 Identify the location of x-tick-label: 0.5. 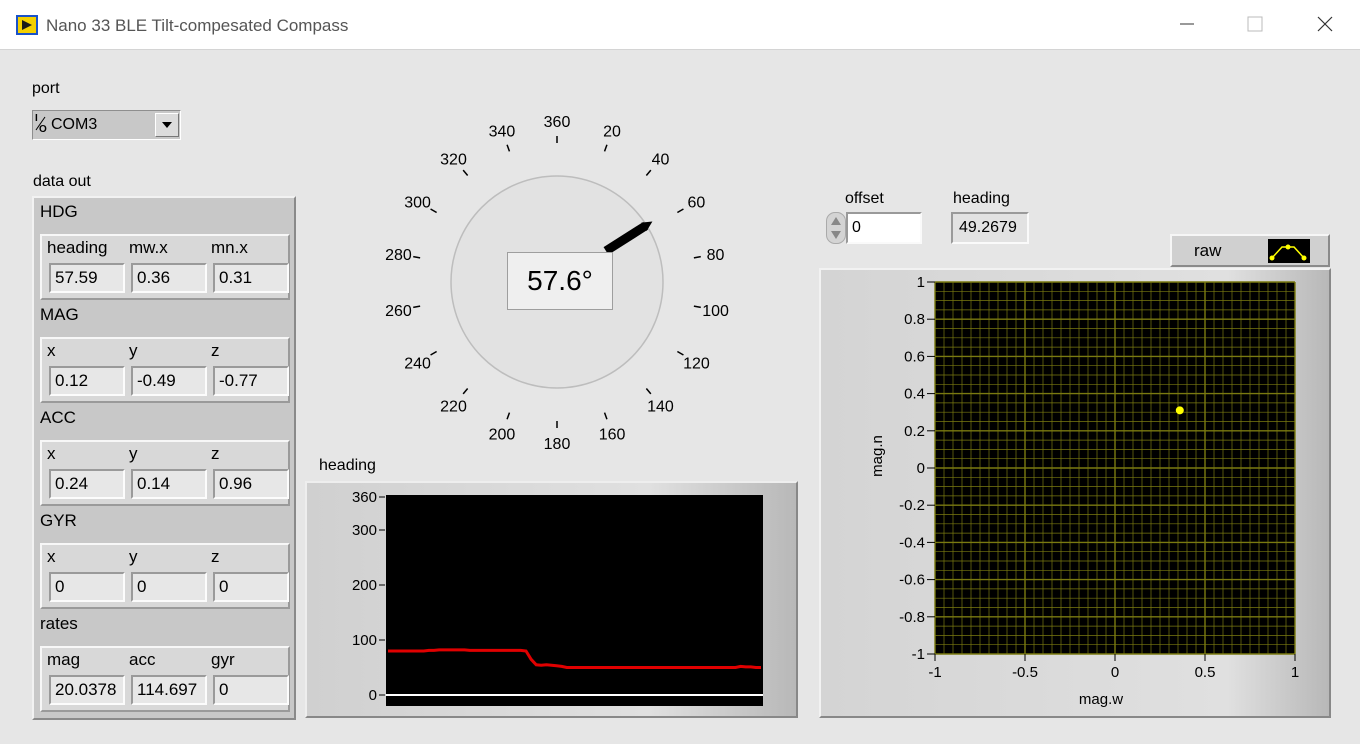
(1205, 672).